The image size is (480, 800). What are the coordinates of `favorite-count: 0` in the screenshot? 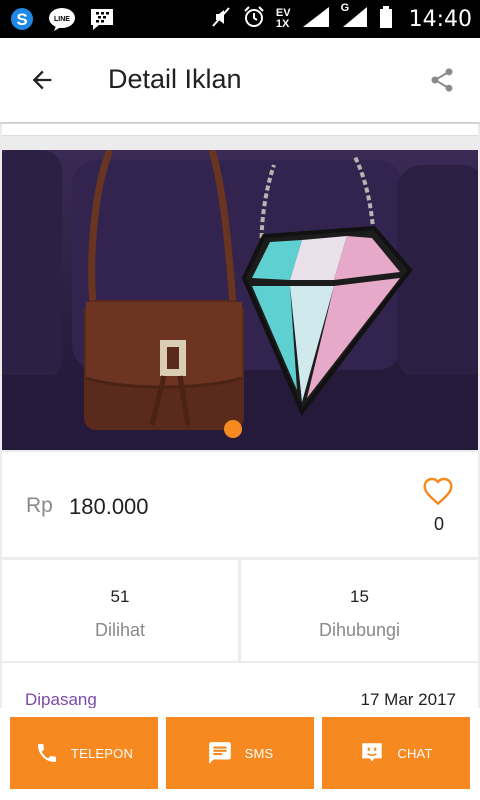 It's located at (438, 524).